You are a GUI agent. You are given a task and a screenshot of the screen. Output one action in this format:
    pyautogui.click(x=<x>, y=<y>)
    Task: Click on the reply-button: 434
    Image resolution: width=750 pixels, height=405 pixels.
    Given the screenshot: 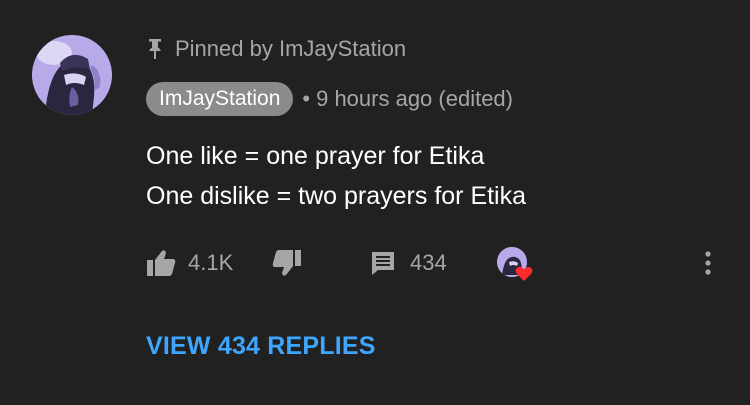 What is the action you would take?
    pyautogui.click(x=408, y=263)
    